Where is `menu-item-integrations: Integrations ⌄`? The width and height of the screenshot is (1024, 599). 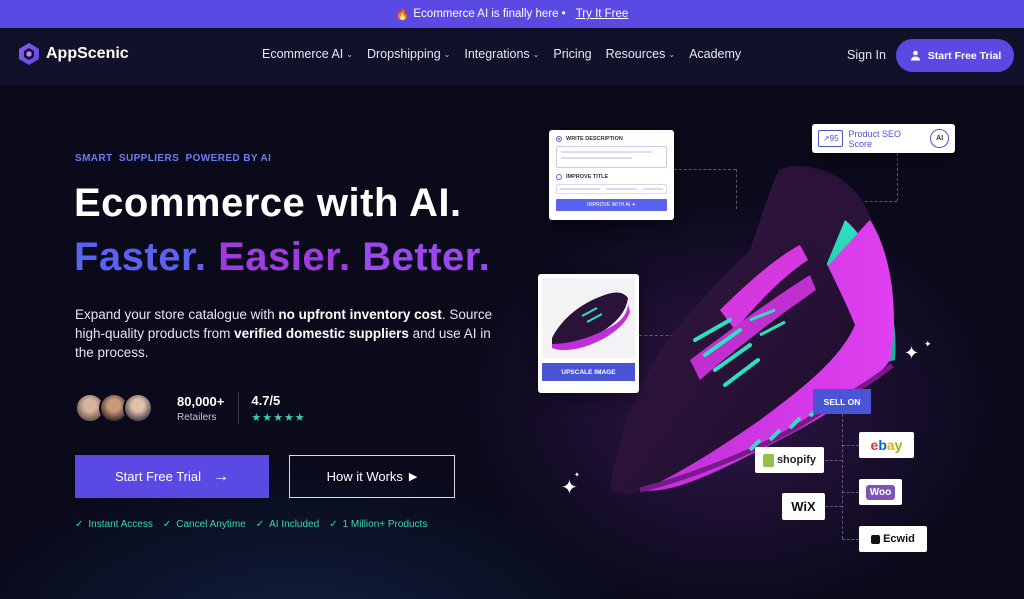 menu-item-integrations: Integrations ⌄ is located at coordinates (501, 54).